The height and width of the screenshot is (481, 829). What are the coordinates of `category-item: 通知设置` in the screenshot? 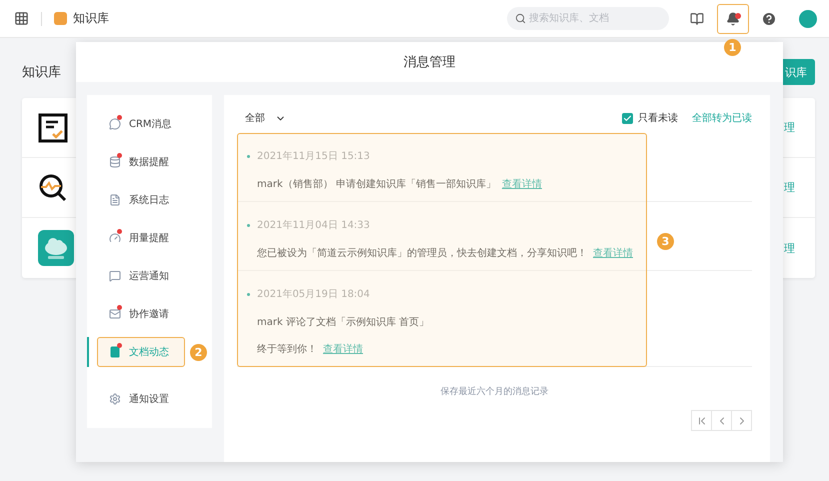 It's located at (149, 399).